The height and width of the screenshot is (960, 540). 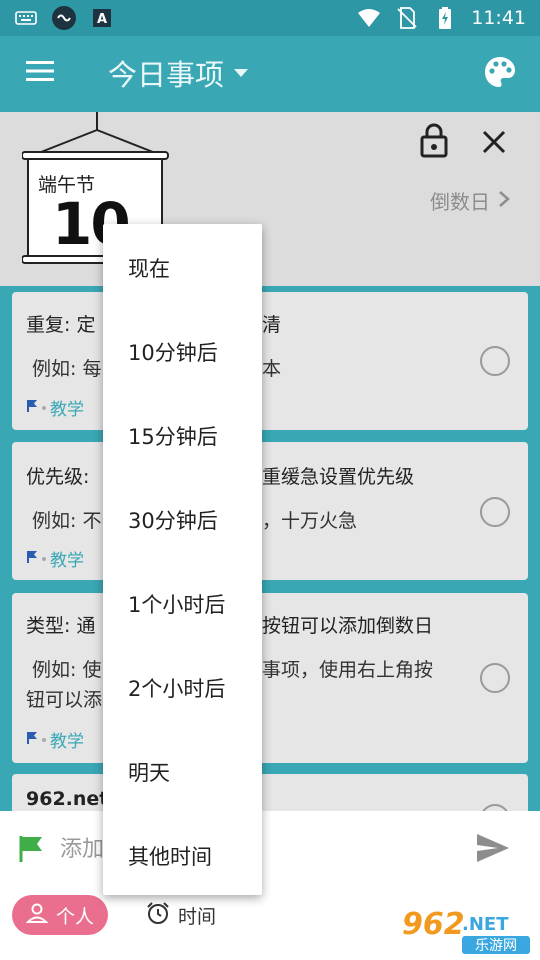 I want to click on title-dropdown: 今日事项, so click(x=179, y=73).